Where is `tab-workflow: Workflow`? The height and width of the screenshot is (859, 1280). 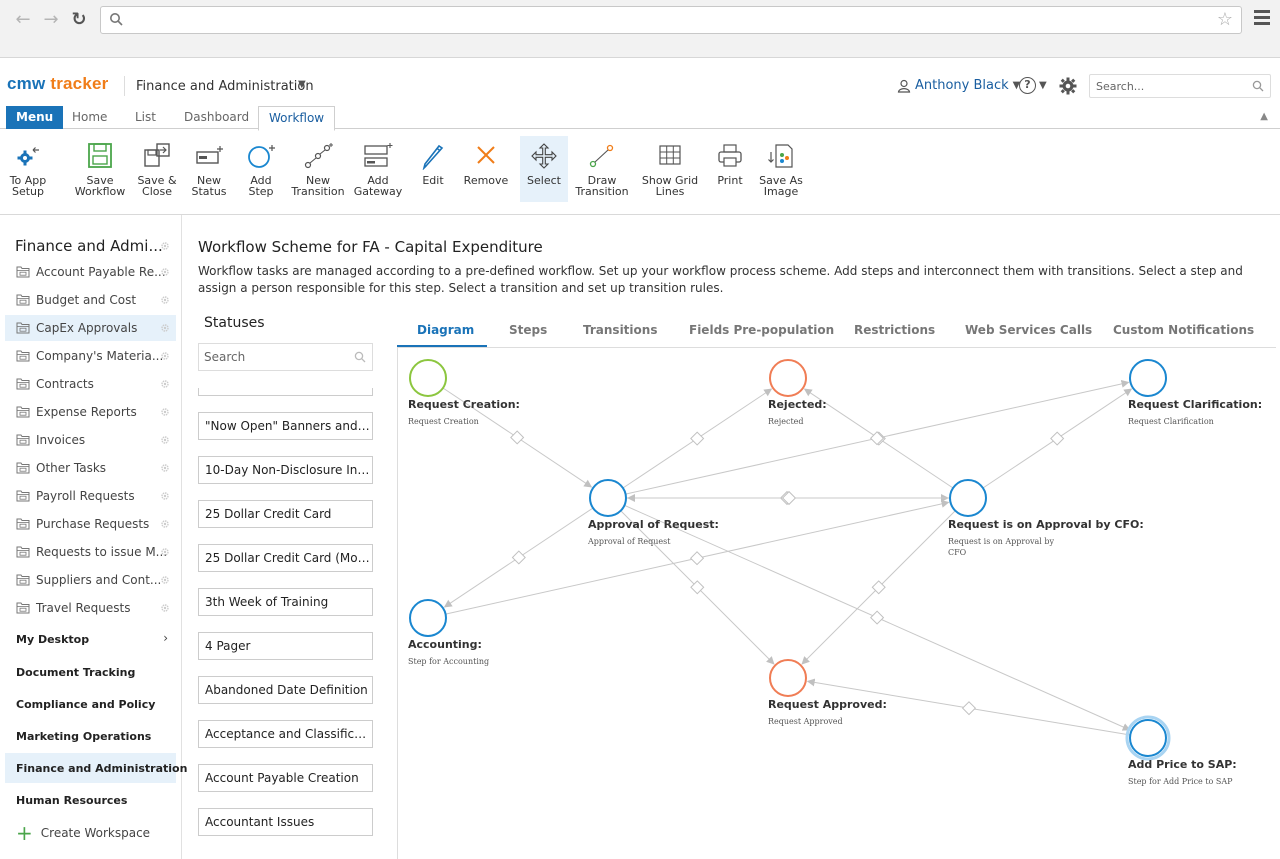 tab-workflow: Workflow is located at coordinates (297, 118).